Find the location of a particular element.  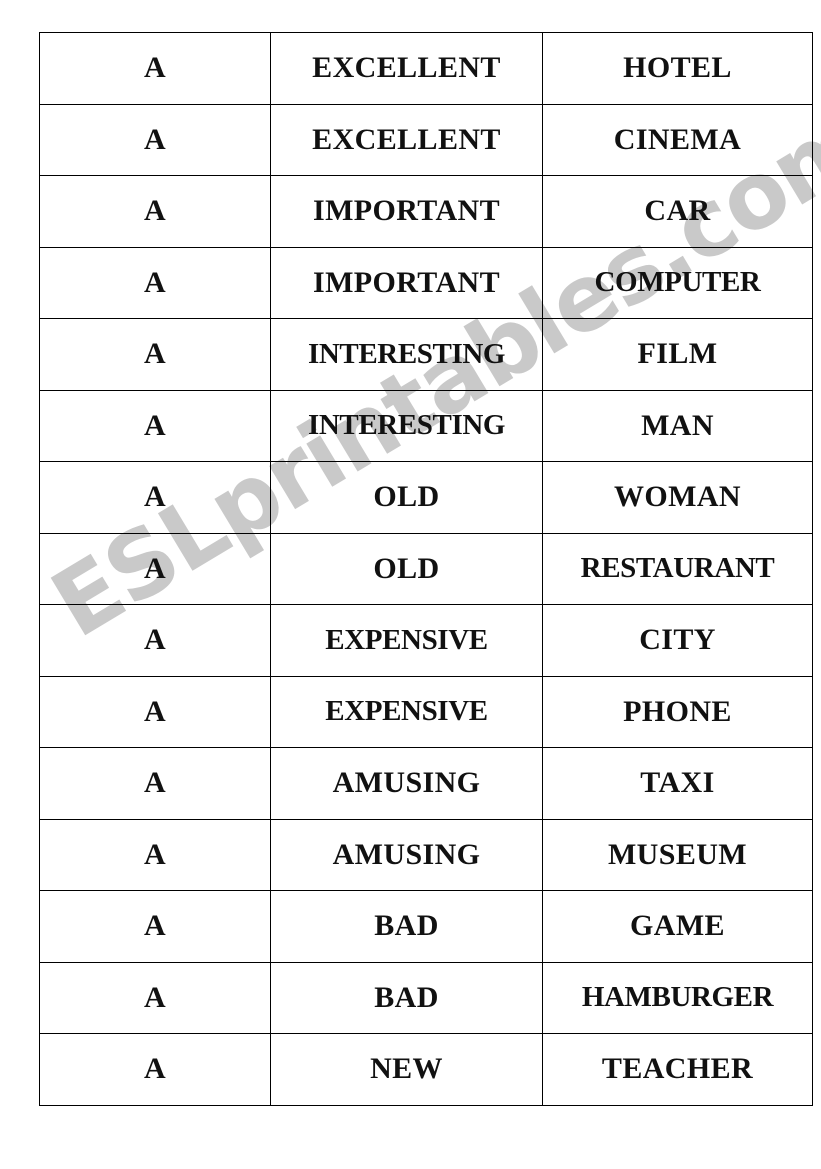

cell-noun: PHONE is located at coordinates (677, 711).